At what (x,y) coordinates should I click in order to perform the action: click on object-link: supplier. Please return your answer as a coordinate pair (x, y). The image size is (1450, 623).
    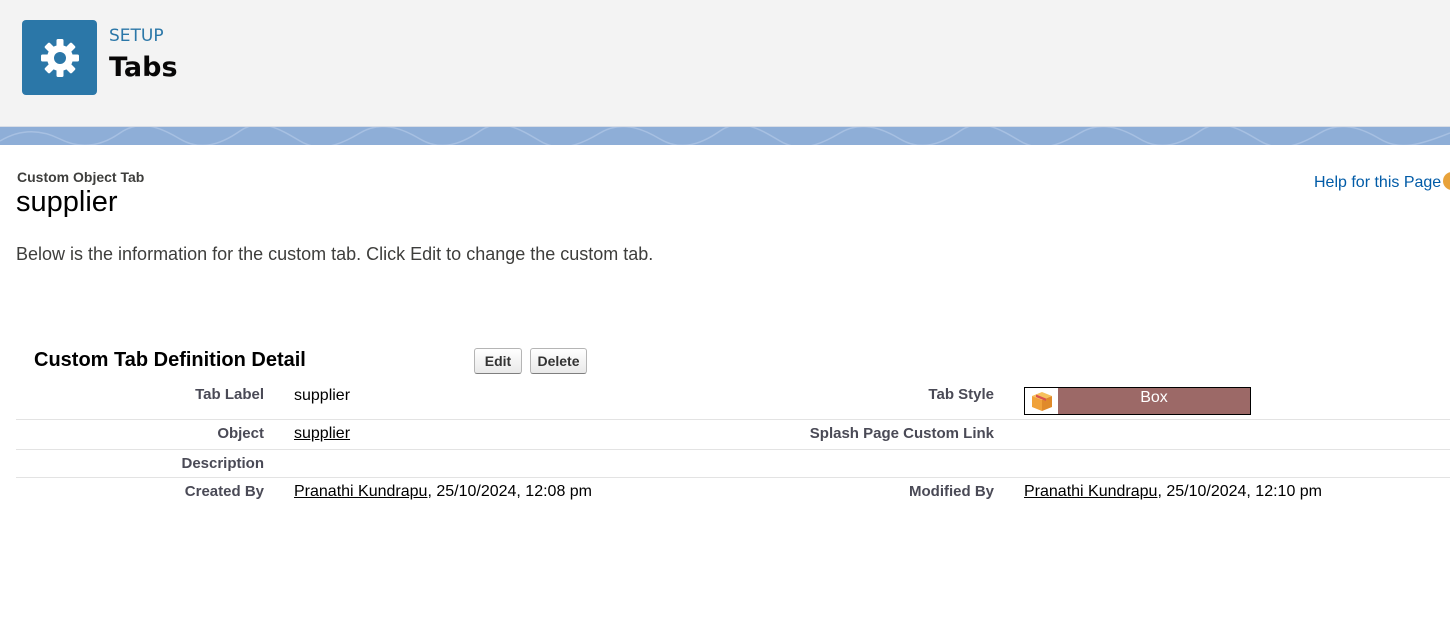
    Looking at the image, I should click on (322, 434).